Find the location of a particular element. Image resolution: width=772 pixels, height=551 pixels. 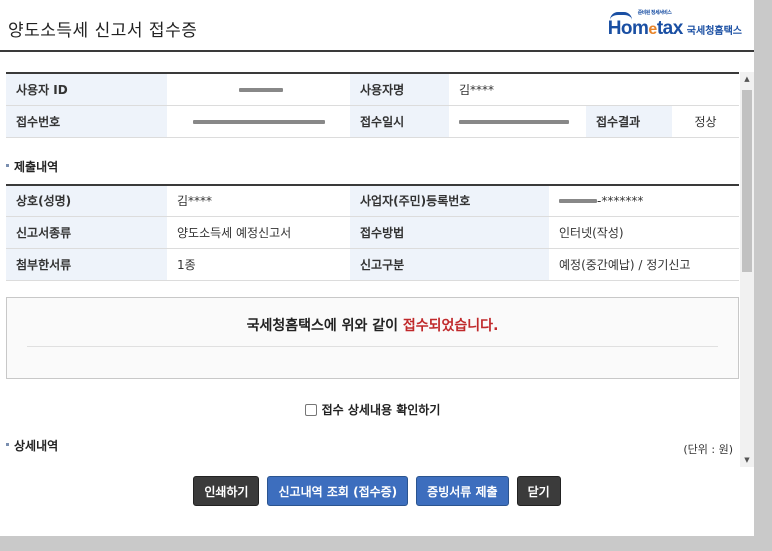

category-label: 신고구분 is located at coordinates (449, 264).